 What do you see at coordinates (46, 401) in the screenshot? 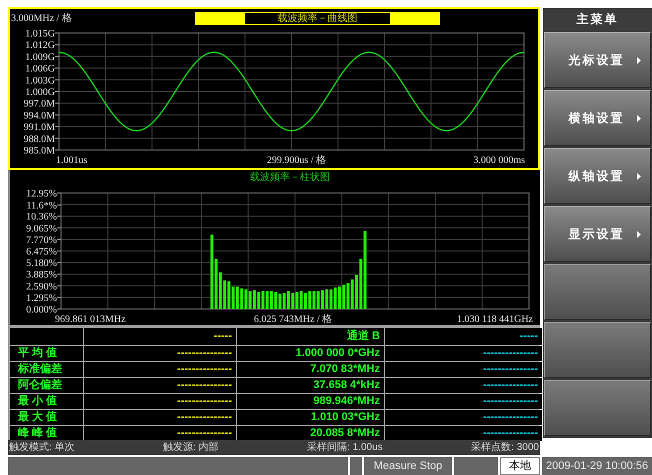
I see `row-label: 最 小 值` at bounding box center [46, 401].